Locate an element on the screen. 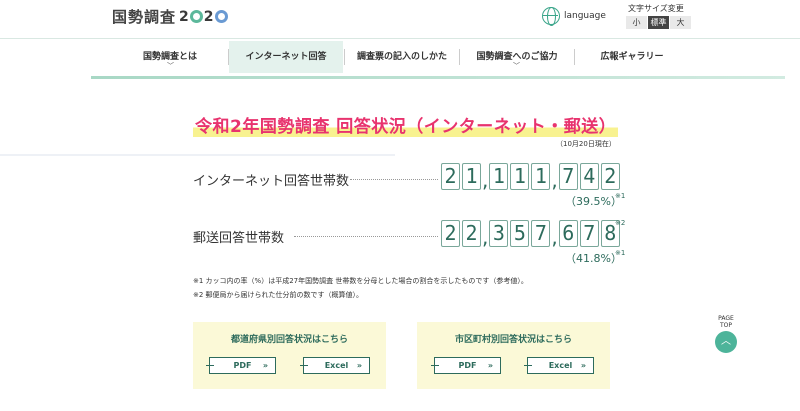 The width and height of the screenshot is (800, 411). page-title-wrap: 令和2年国勢調査 回答状況（インターネット・郵送） is located at coordinates (406, 124).